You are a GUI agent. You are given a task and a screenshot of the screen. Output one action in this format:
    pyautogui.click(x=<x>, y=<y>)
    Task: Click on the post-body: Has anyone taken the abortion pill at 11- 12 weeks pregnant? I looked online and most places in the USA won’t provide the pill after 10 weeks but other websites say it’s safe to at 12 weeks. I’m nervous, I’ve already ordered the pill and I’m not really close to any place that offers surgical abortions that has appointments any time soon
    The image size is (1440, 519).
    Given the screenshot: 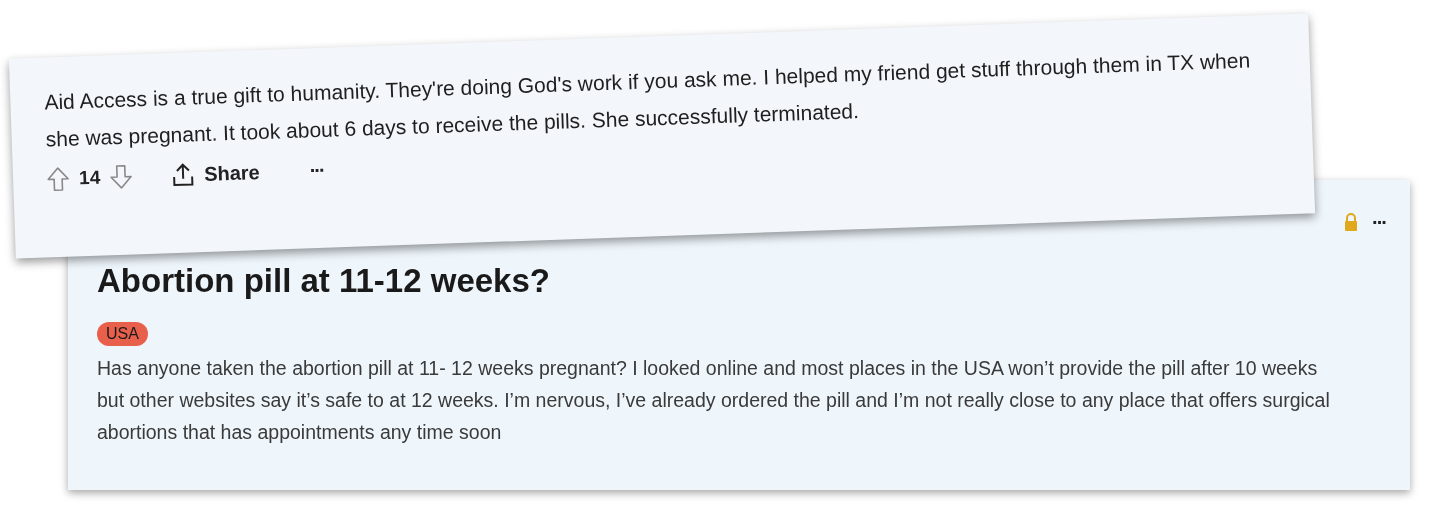 What is the action you would take?
    pyautogui.click(x=714, y=400)
    